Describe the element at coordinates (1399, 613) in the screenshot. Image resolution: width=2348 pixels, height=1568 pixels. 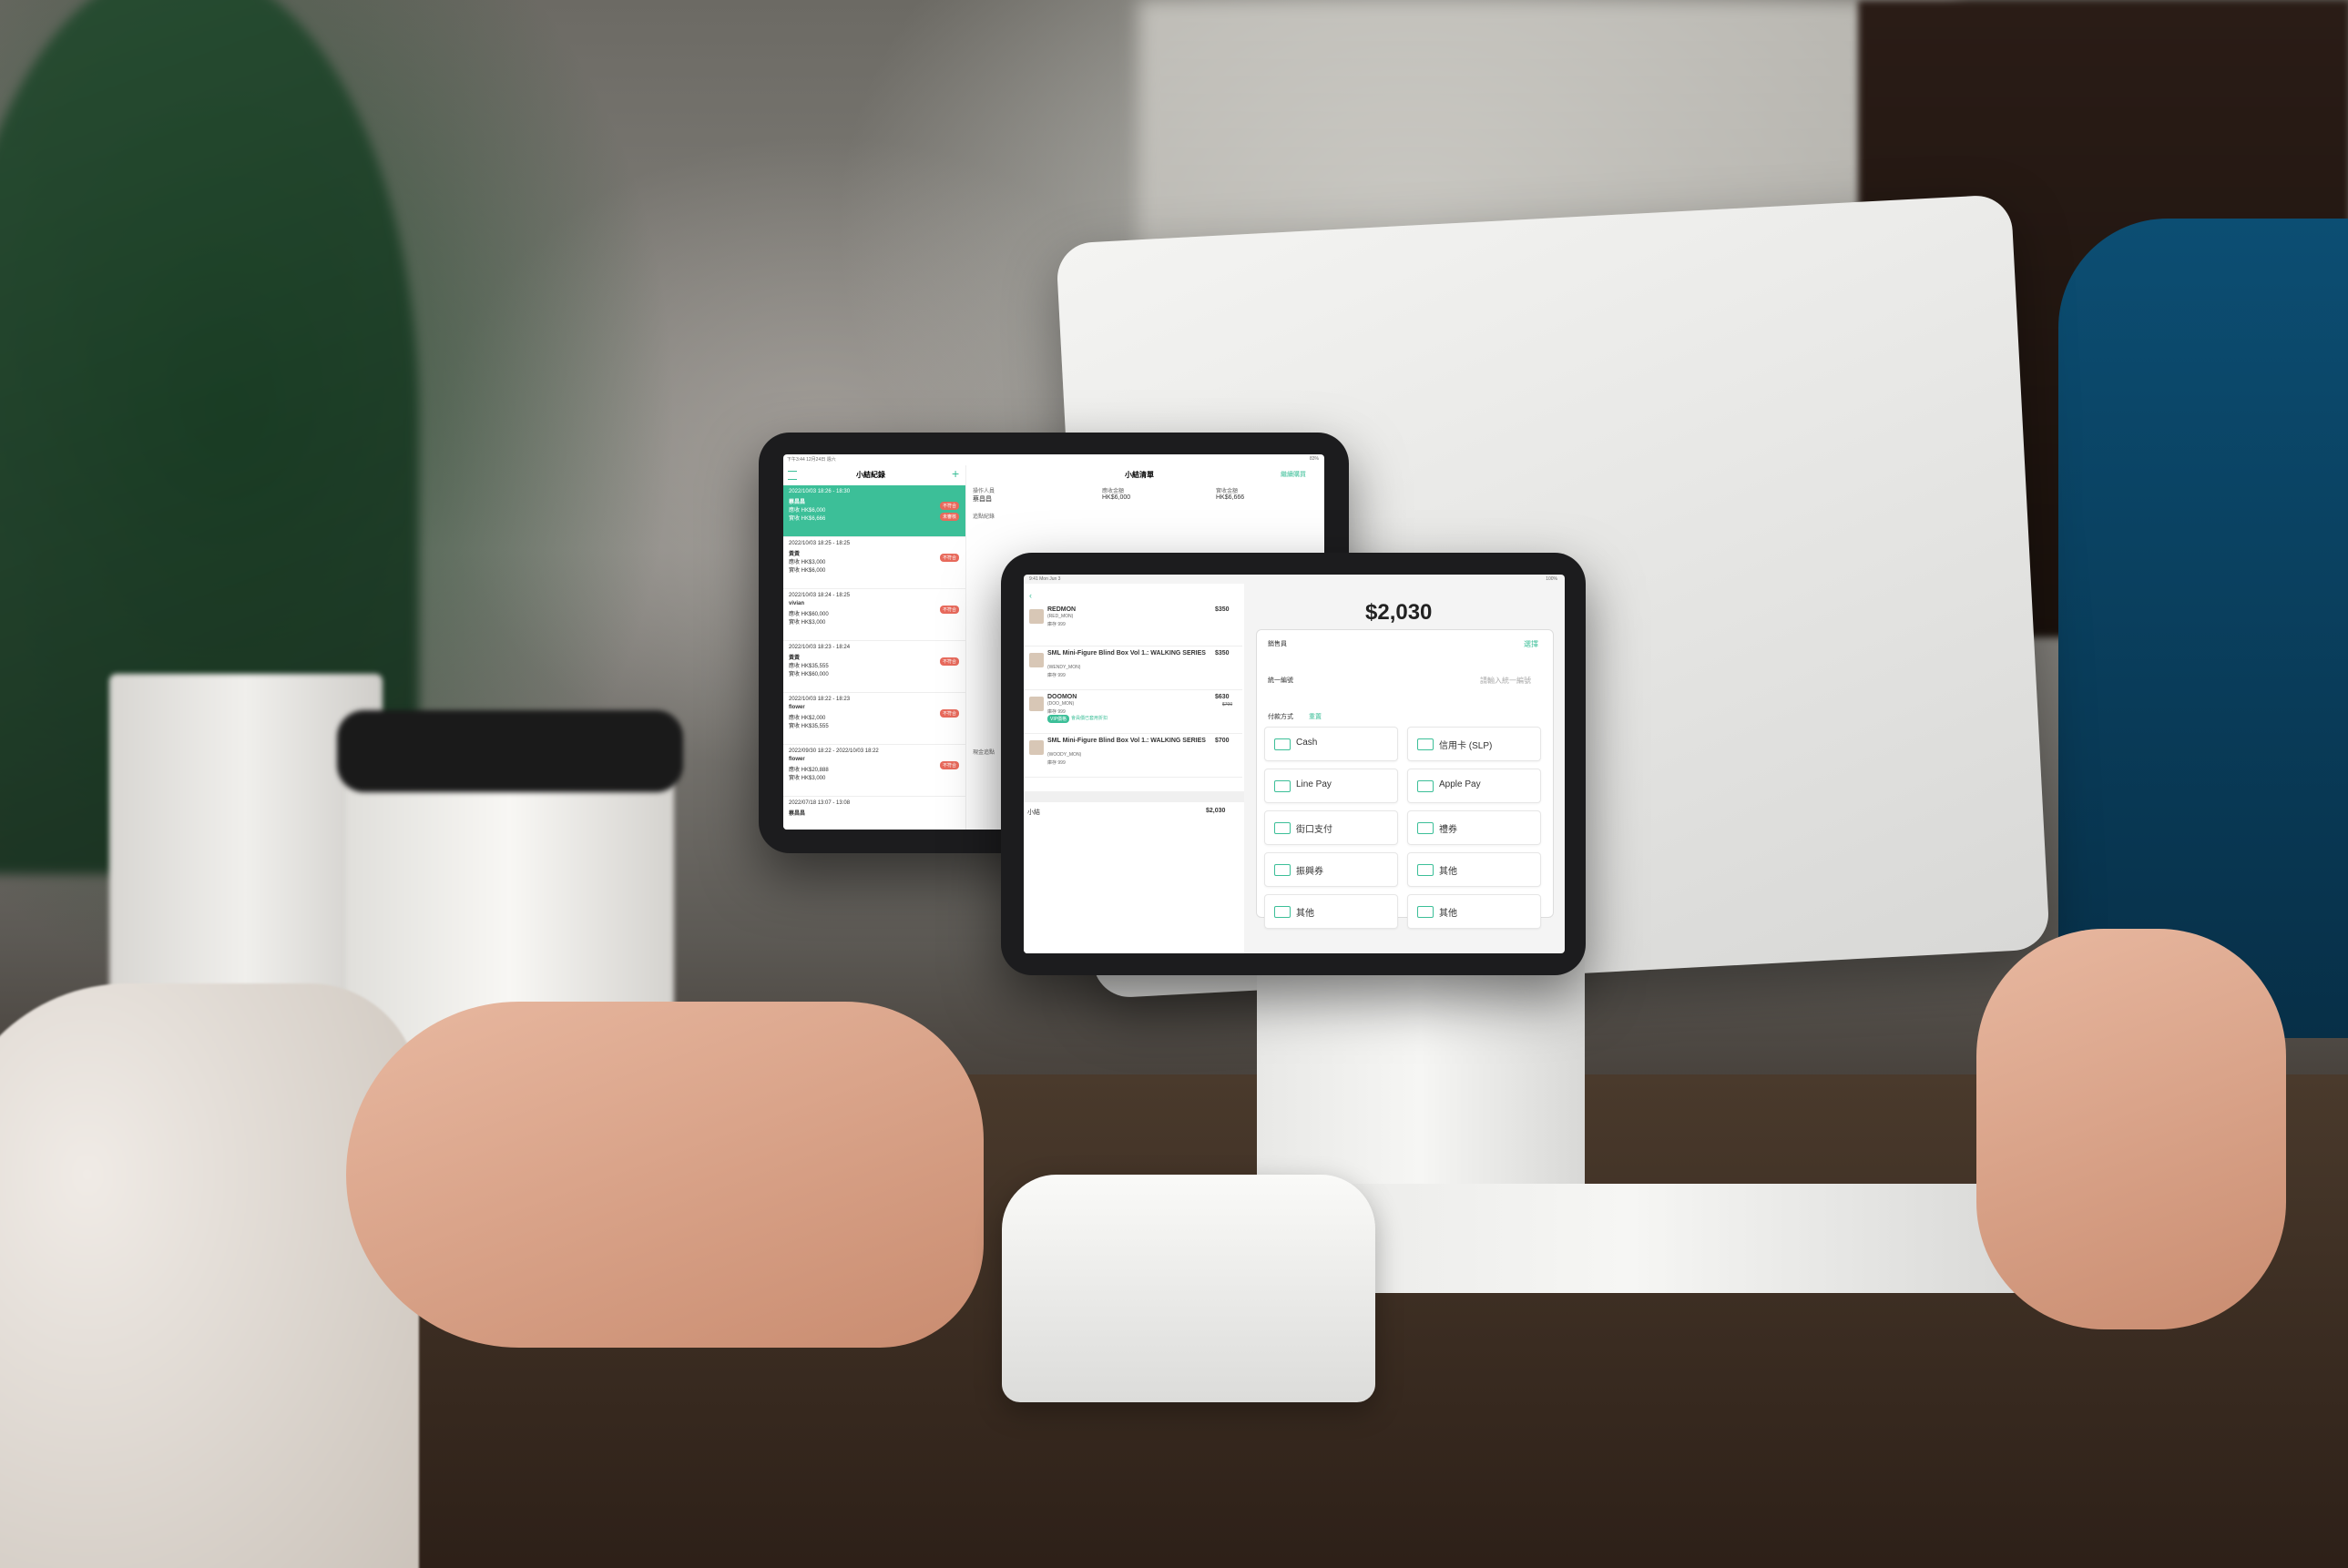
I see `total-amount: $2,030` at that location.